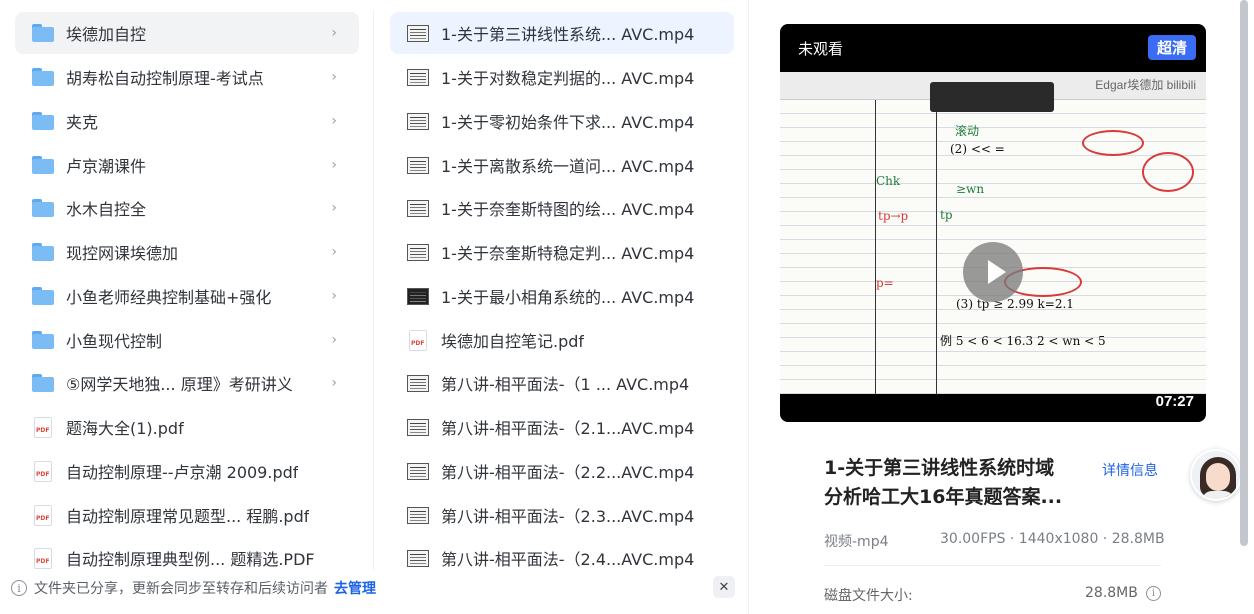 The image size is (1254, 614). What do you see at coordinates (1216, 475) in the screenshot?
I see `assistant-avatar` at bounding box center [1216, 475].